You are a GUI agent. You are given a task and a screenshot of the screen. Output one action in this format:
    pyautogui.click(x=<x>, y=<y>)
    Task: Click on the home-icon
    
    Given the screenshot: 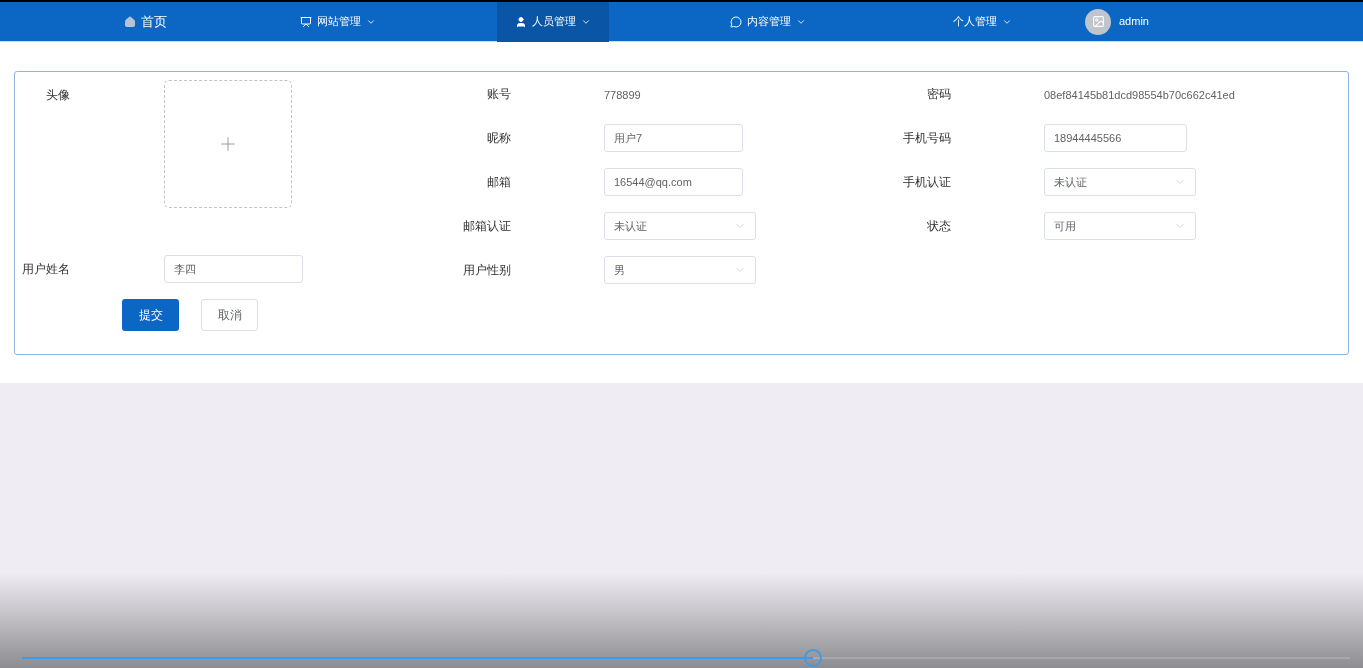 What is the action you would take?
    pyautogui.click(x=129, y=21)
    